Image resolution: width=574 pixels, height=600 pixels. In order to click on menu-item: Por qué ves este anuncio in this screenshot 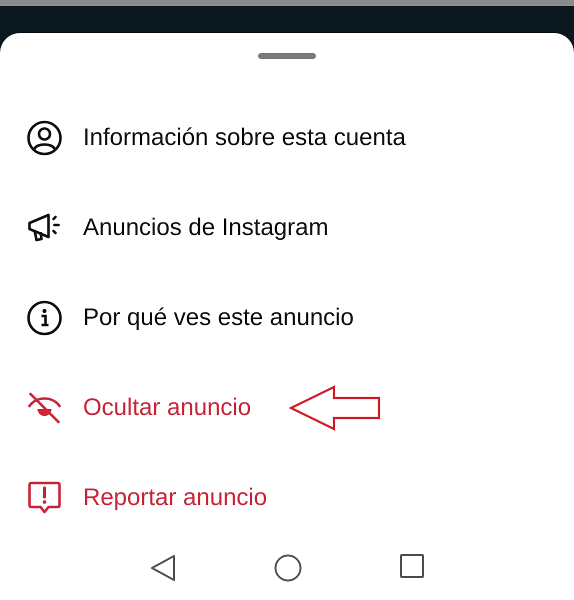, I will do `click(218, 318)`.